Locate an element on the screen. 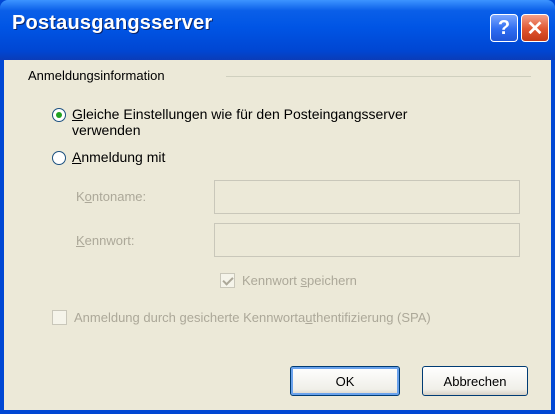  radio-login-with-label: Anmeldung mit is located at coordinates (119, 157).